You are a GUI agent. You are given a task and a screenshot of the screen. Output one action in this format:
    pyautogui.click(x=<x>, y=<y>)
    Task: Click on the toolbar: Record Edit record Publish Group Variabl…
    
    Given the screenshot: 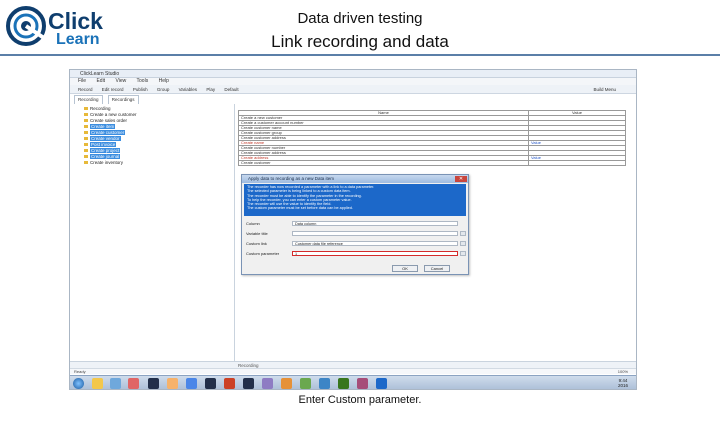 What is the action you would take?
    pyautogui.click(x=353, y=89)
    